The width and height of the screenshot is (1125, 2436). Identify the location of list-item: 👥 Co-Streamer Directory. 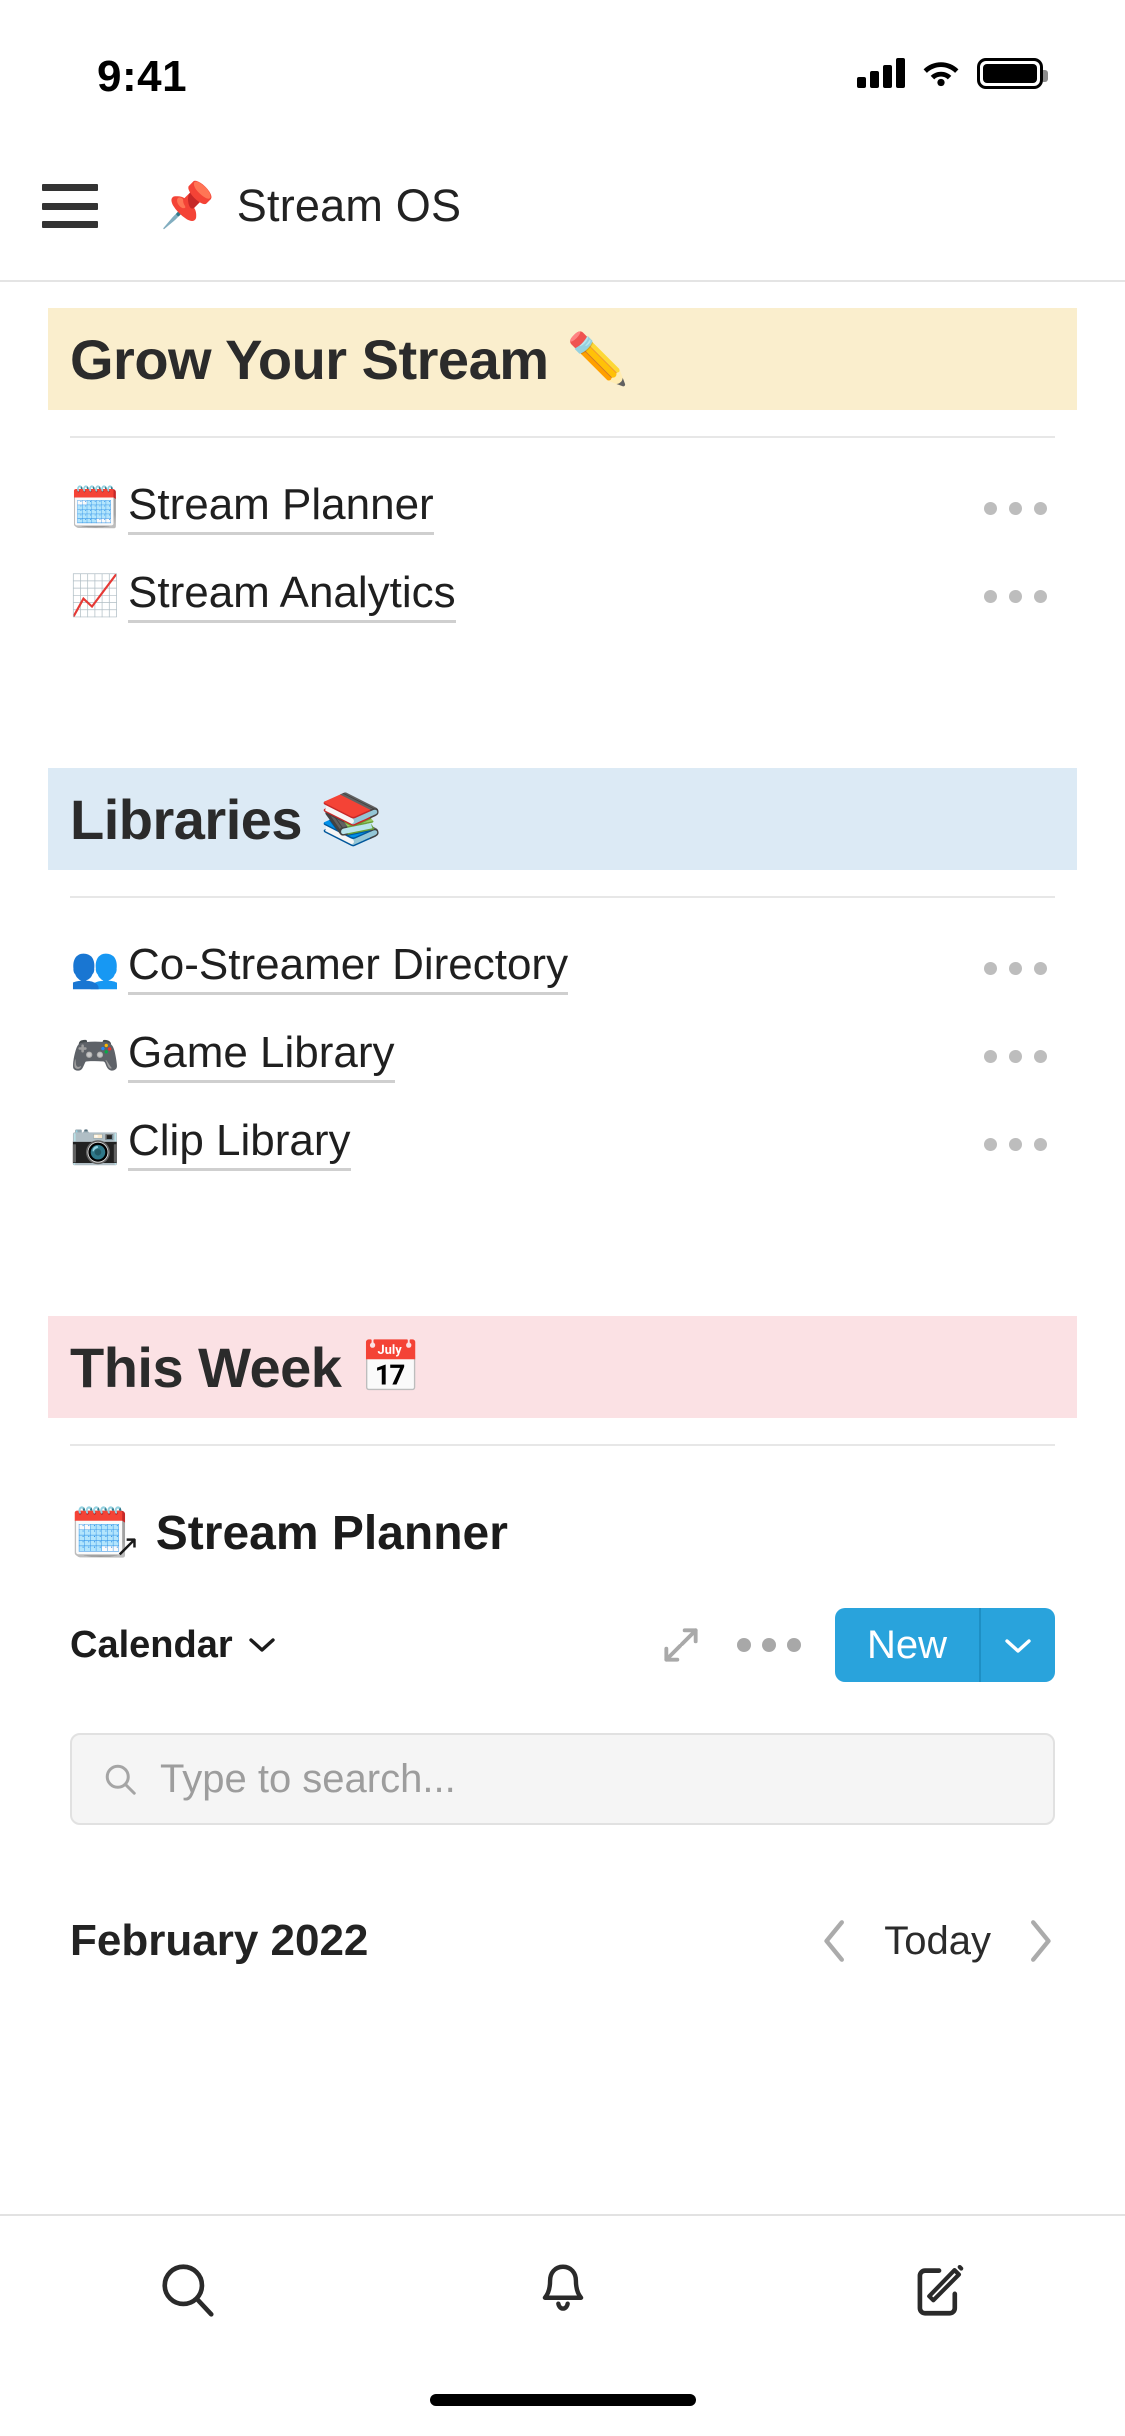
(562, 968).